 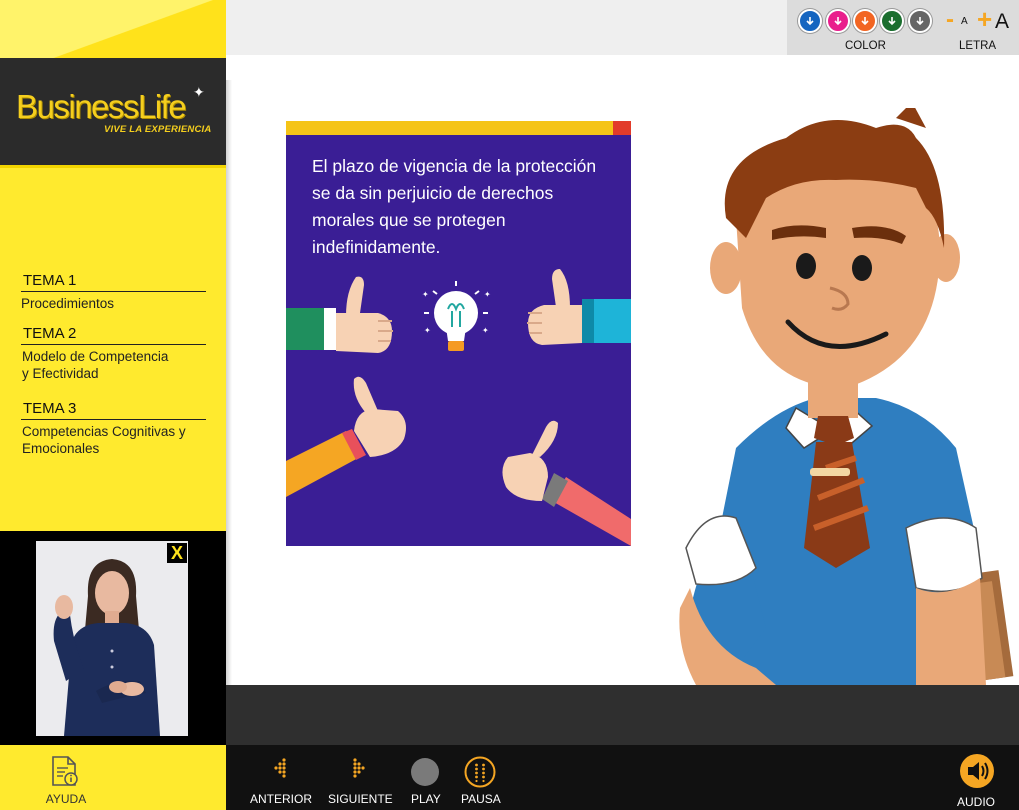 What do you see at coordinates (458, 407) in the screenshot?
I see `thumbs-up-illustration: ✦ ✦ ✦ ✦` at bounding box center [458, 407].